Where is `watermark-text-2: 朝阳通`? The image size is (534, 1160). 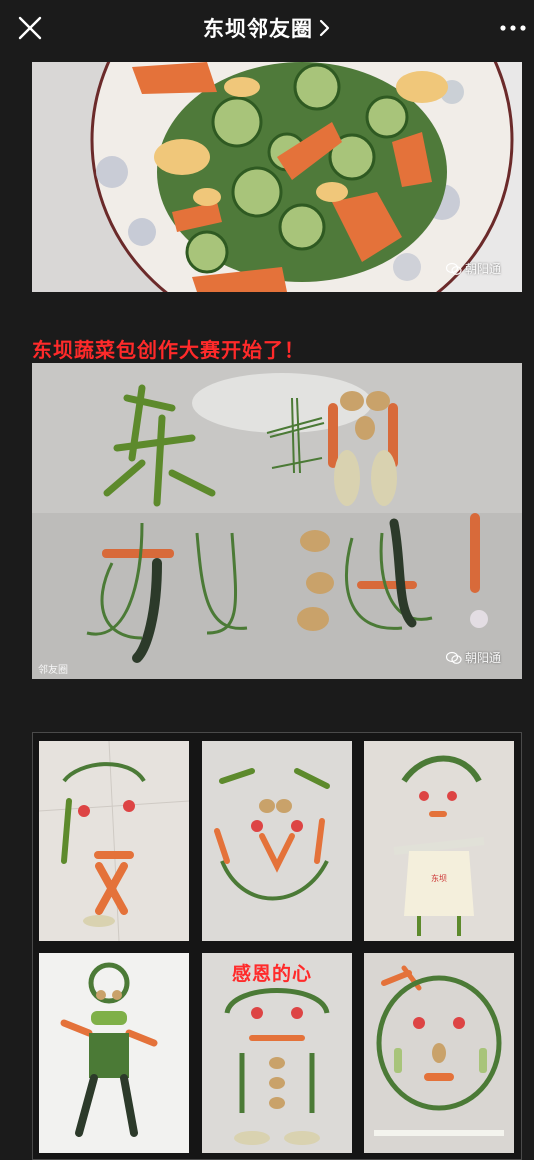 watermark-text-2: 朝阳通 is located at coordinates (483, 658).